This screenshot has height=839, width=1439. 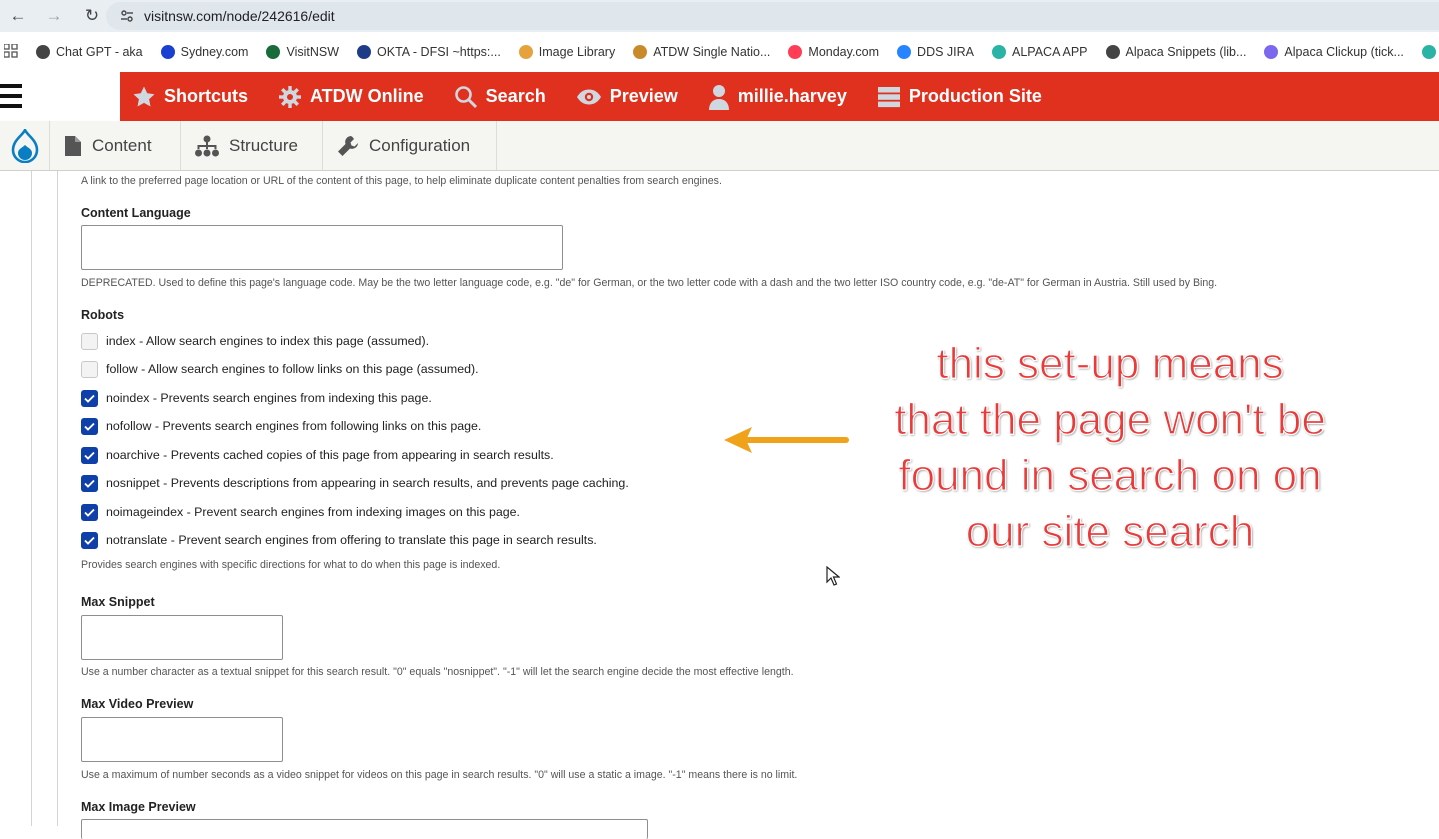 What do you see at coordinates (127, 16) in the screenshot?
I see `site-info-icon` at bounding box center [127, 16].